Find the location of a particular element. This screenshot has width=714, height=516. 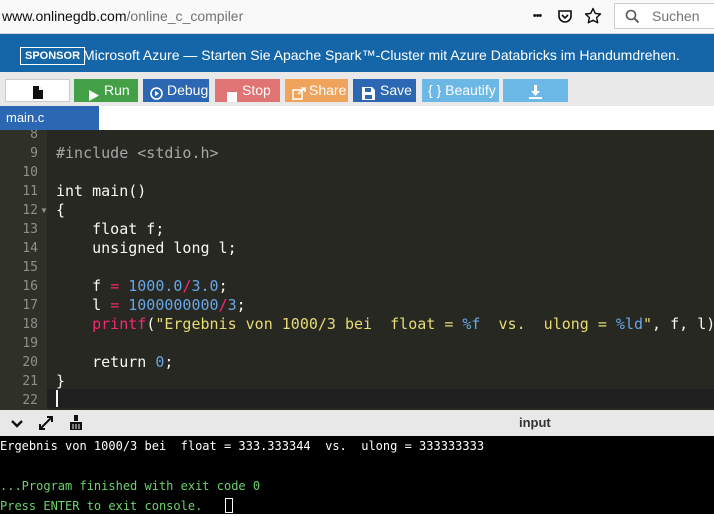

sponsor-badge: SPONSOR is located at coordinates (53, 56).